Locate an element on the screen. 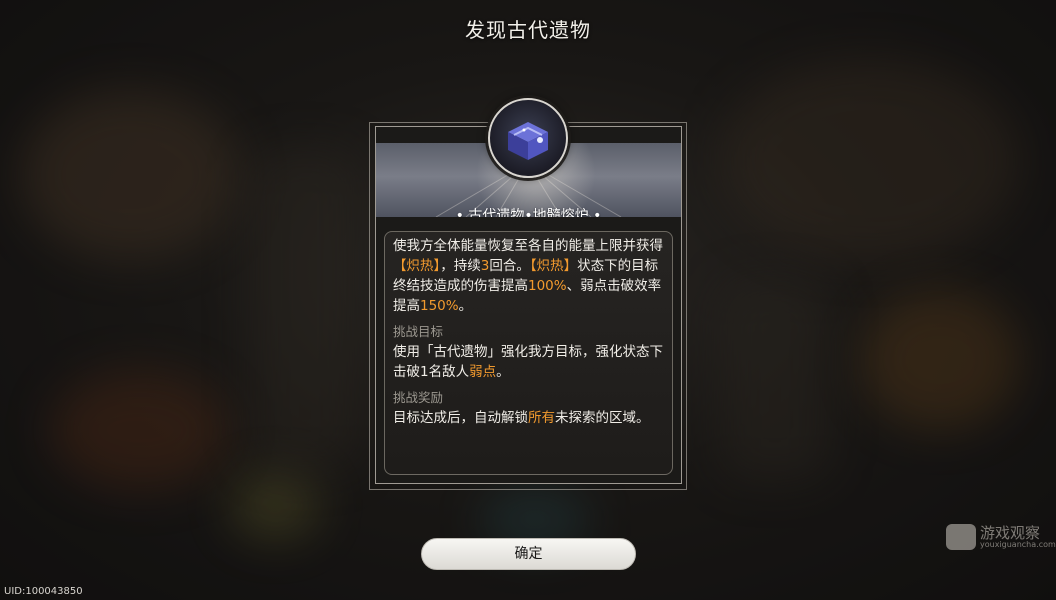 The width and height of the screenshot is (1056, 600). reward-text: 目标达成后，自动解锁所有未探索的区域。 is located at coordinates (521, 418).